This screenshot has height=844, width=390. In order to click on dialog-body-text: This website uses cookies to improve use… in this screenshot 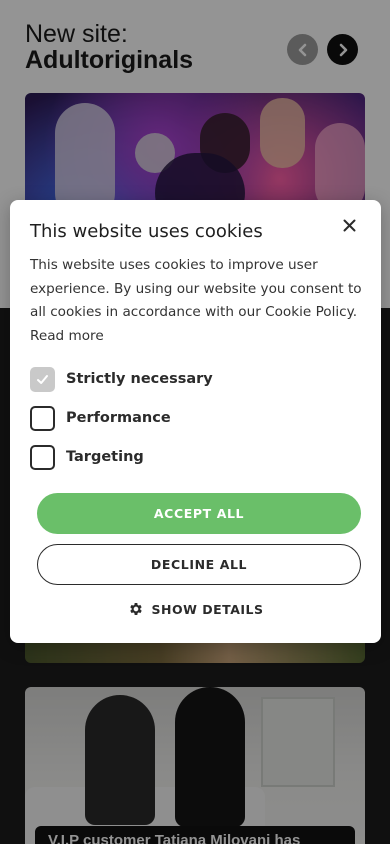, I will do `click(196, 288)`.